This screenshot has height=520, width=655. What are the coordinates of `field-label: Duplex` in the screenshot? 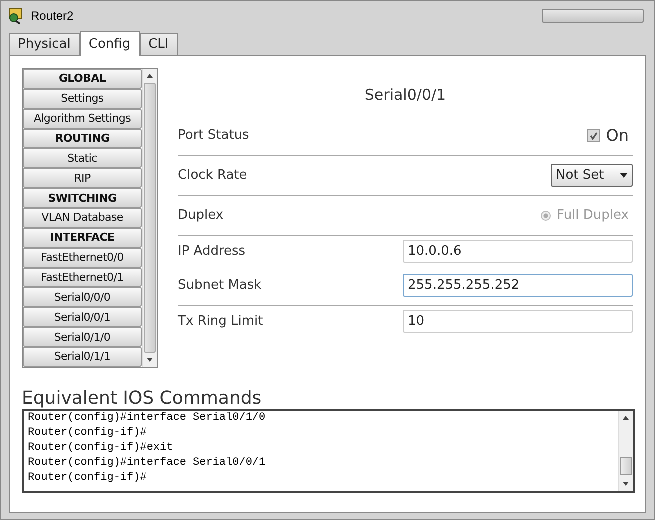 It's located at (201, 215).